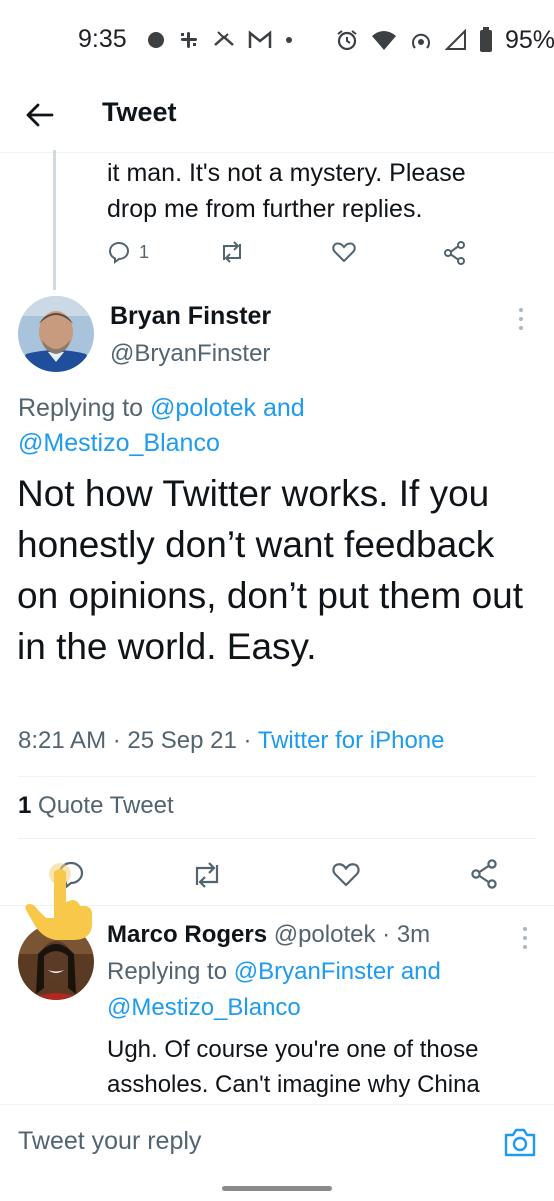  What do you see at coordinates (189, 40) in the screenshot?
I see `slack-icon` at bounding box center [189, 40].